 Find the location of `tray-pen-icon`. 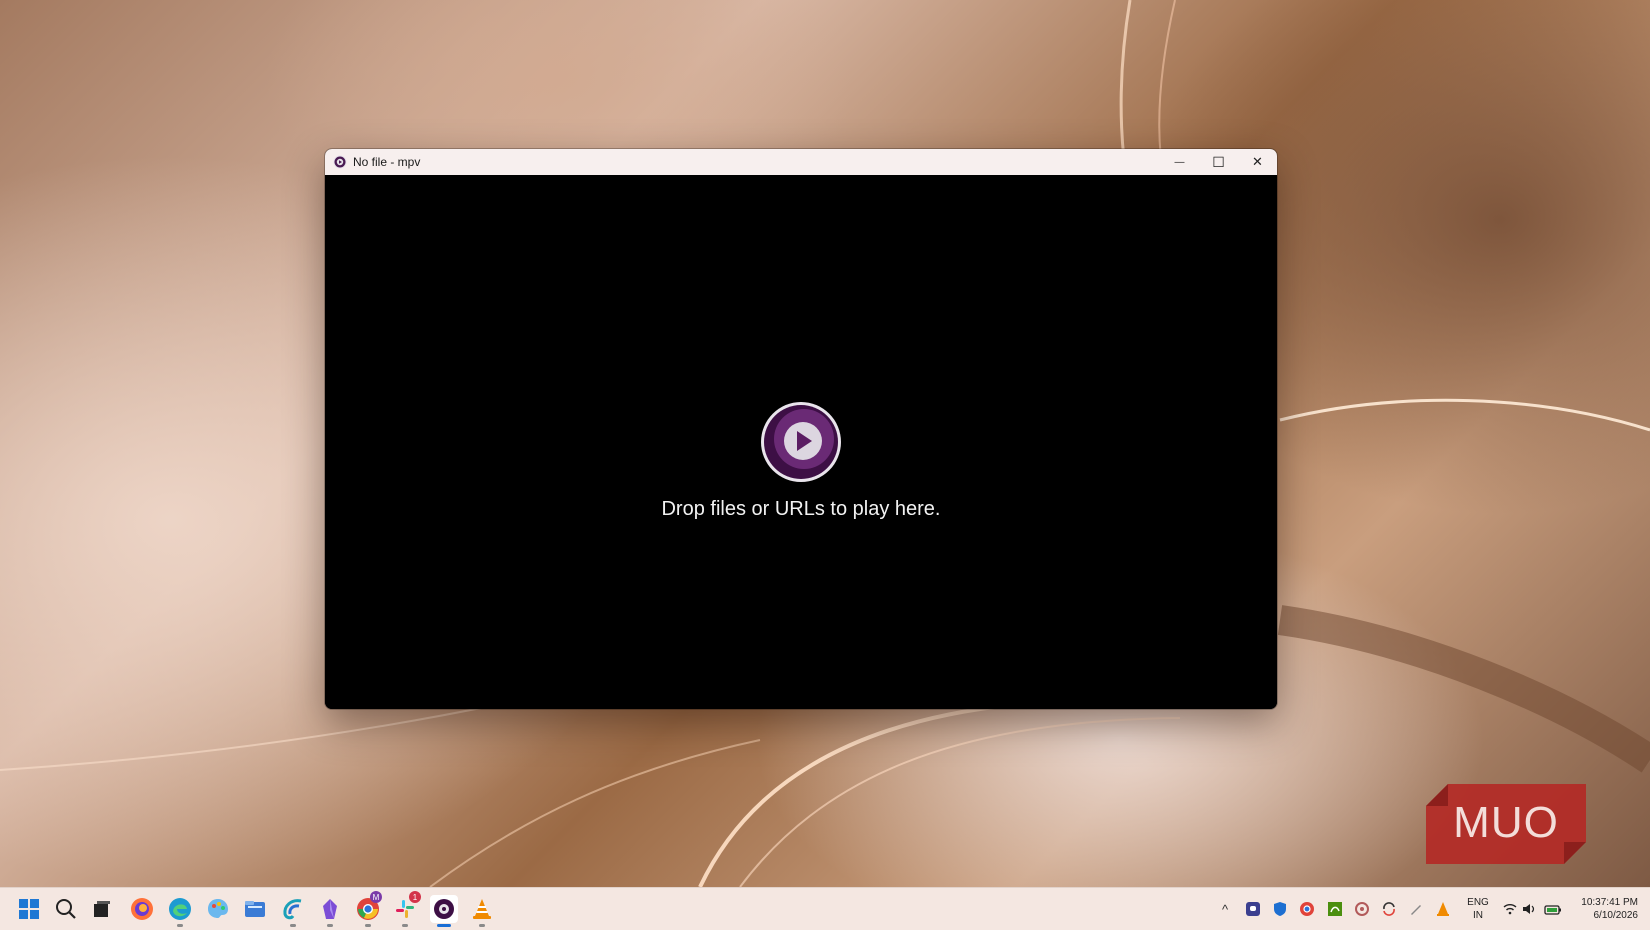

tray-pen-icon is located at coordinates (1416, 909).